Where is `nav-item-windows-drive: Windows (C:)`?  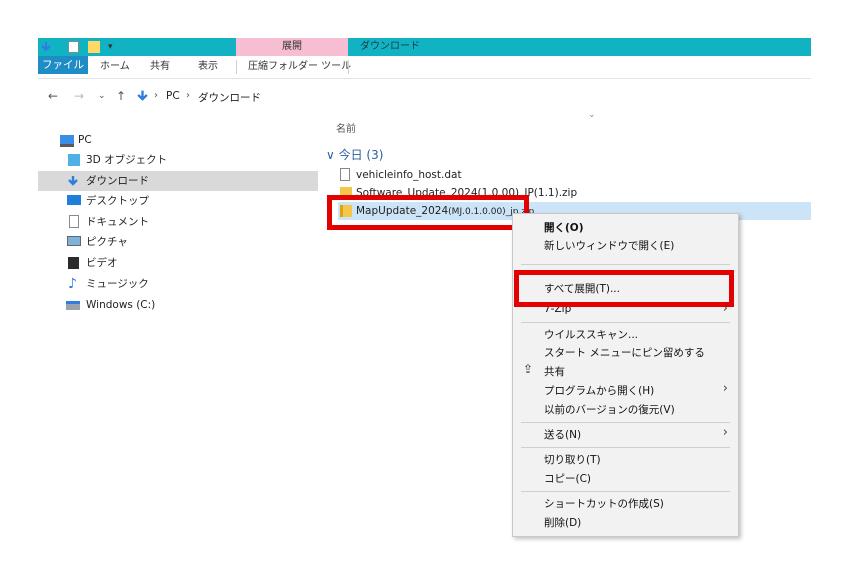 nav-item-windows-drive: Windows (C:) is located at coordinates (178, 305).